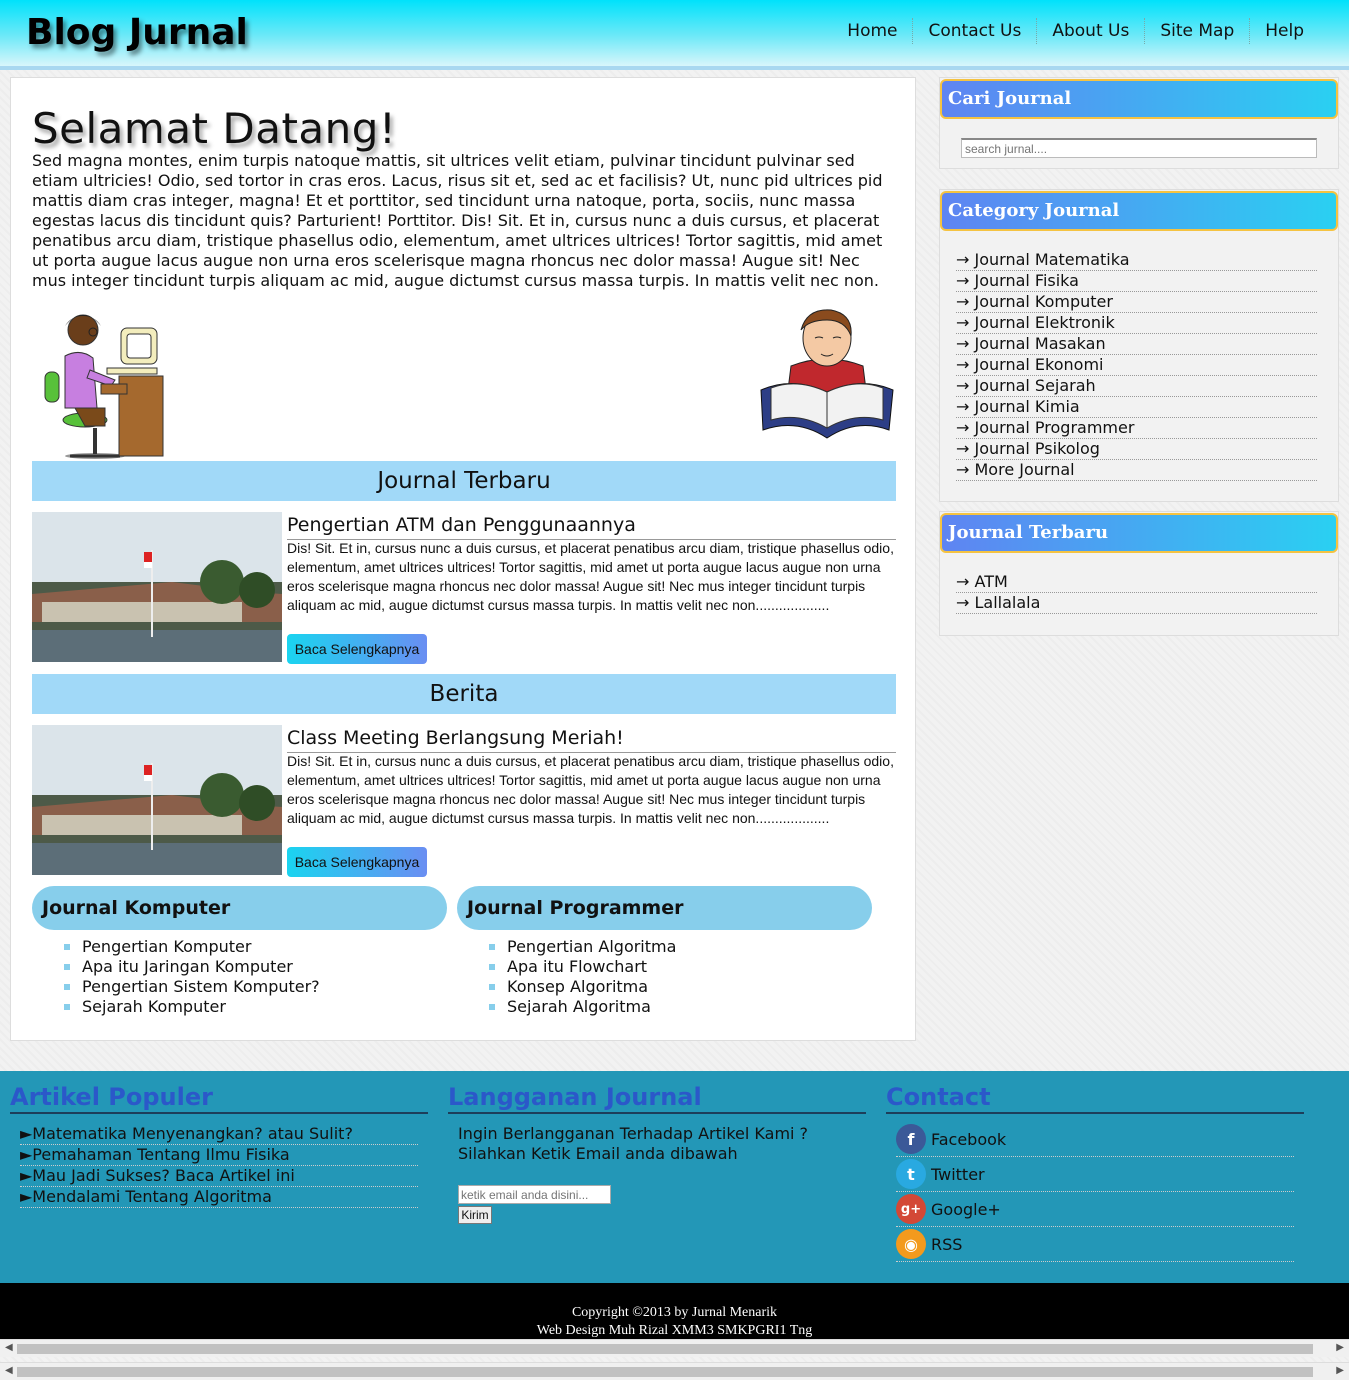 Image resolution: width=1349 pixels, height=1380 pixels. What do you see at coordinates (873, 31) in the screenshot?
I see `nav-home: Home` at bounding box center [873, 31].